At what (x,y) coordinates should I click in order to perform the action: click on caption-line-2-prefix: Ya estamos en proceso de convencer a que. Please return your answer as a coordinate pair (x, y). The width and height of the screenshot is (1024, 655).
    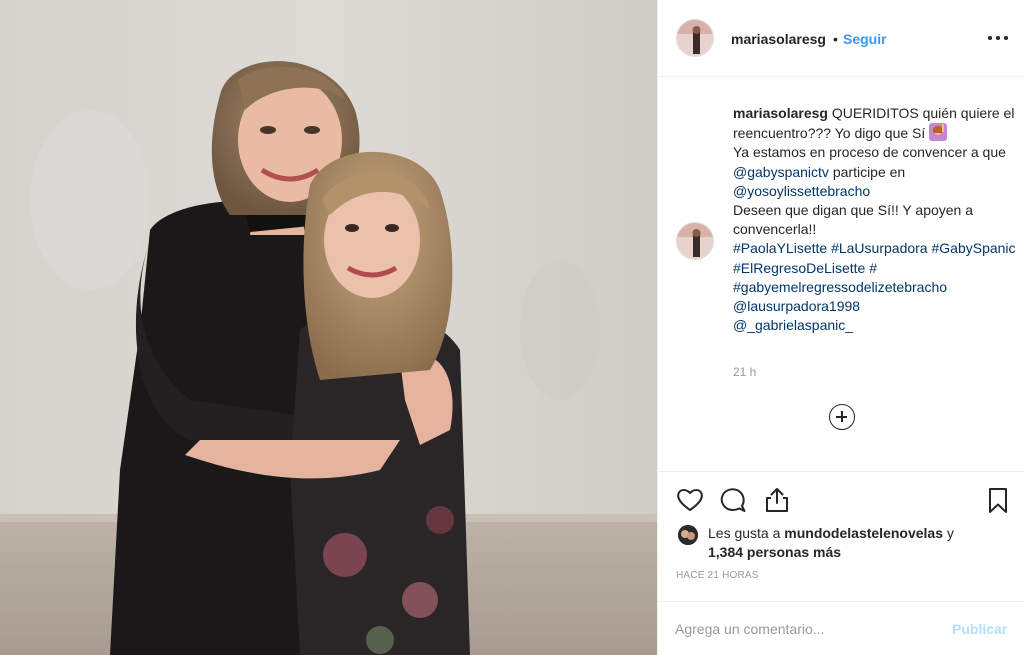
    Looking at the image, I should click on (869, 152).